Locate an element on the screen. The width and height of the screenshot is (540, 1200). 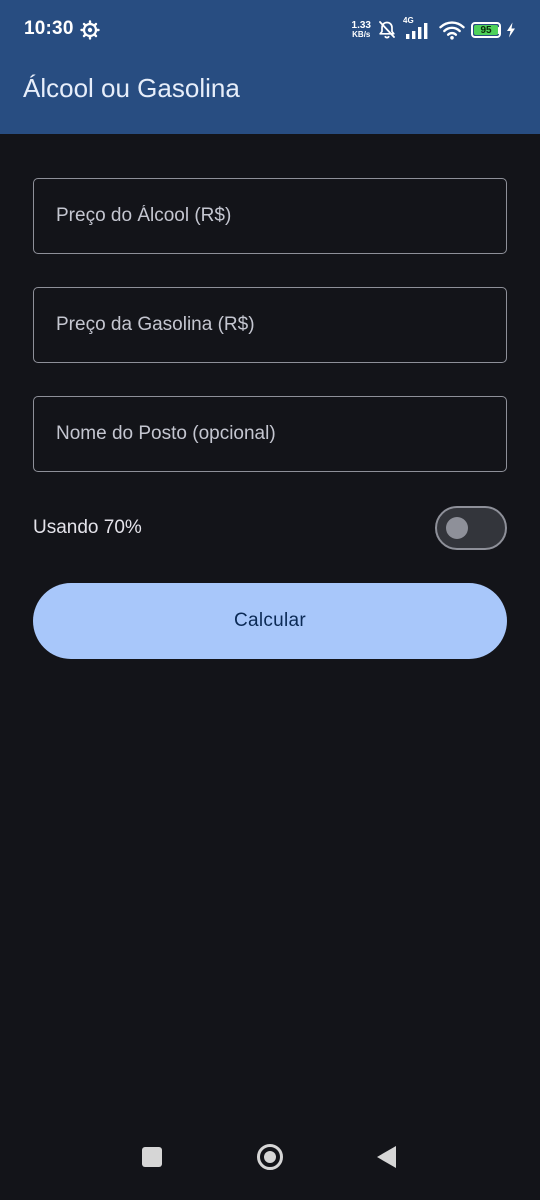
status-icons: 1.33 KB/s 4G 95 is located at coordinates (433, 29).